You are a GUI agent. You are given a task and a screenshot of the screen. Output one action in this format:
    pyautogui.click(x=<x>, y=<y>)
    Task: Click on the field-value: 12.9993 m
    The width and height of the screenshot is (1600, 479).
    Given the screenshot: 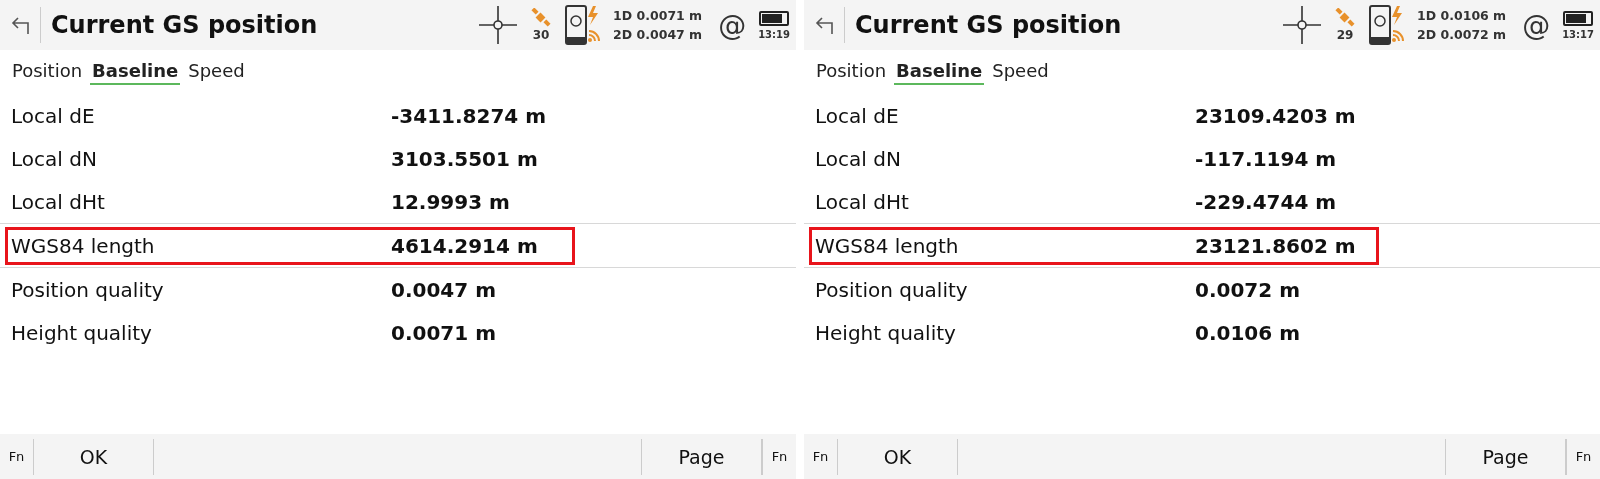 What is the action you would take?
    pyautogui.click(x=450, y=201)
    